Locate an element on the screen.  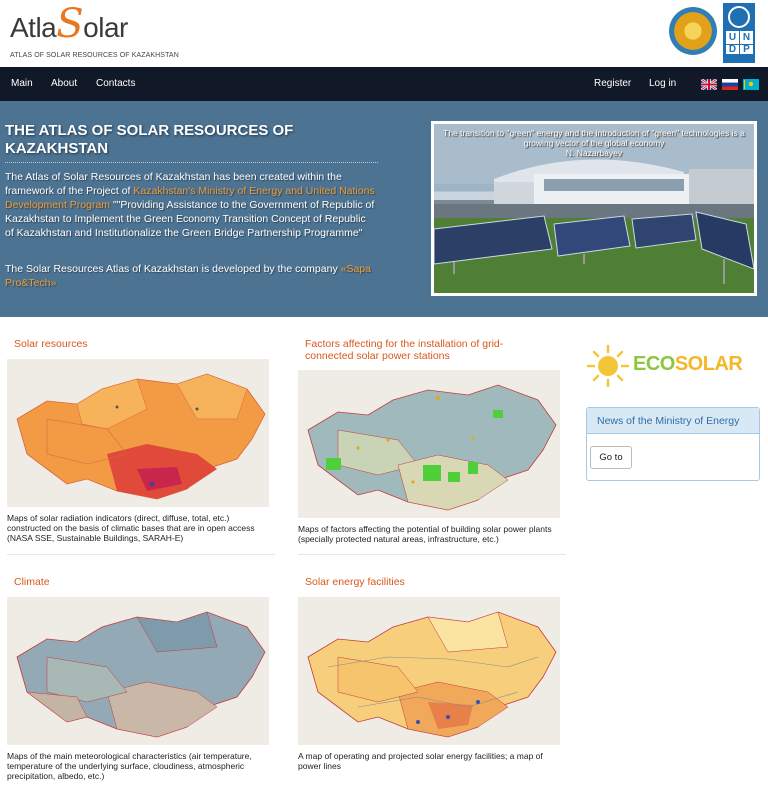
undp-logo: U N D P is located at coordinates (739, 33).